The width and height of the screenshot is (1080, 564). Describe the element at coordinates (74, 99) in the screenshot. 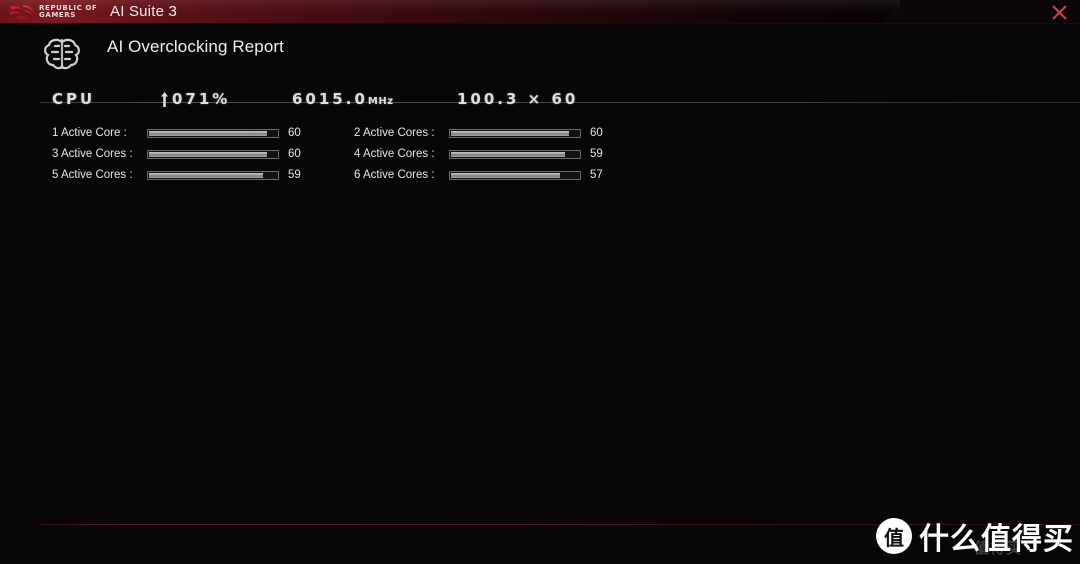

I see `cpu-label: CPU` at that location.